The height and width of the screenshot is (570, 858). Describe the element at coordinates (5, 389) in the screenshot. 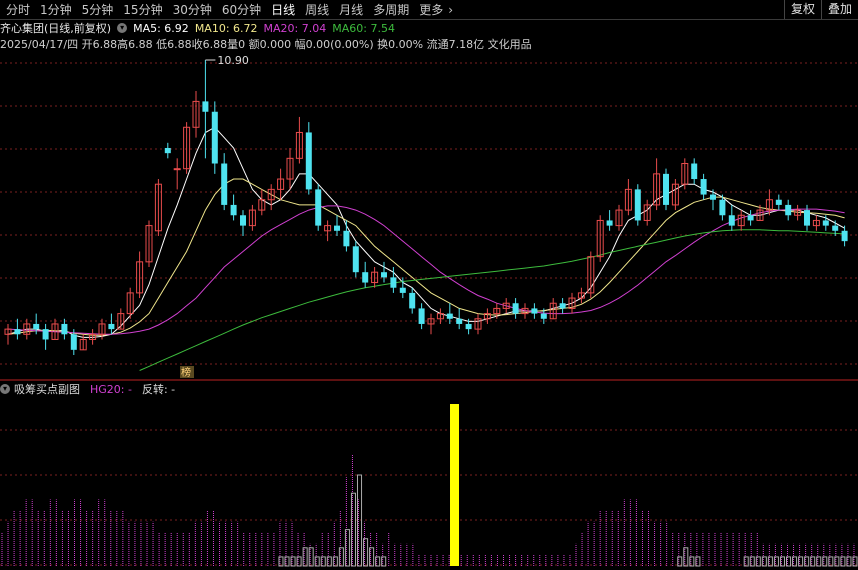

I see `chevron-down-icon: ▾` at that location.